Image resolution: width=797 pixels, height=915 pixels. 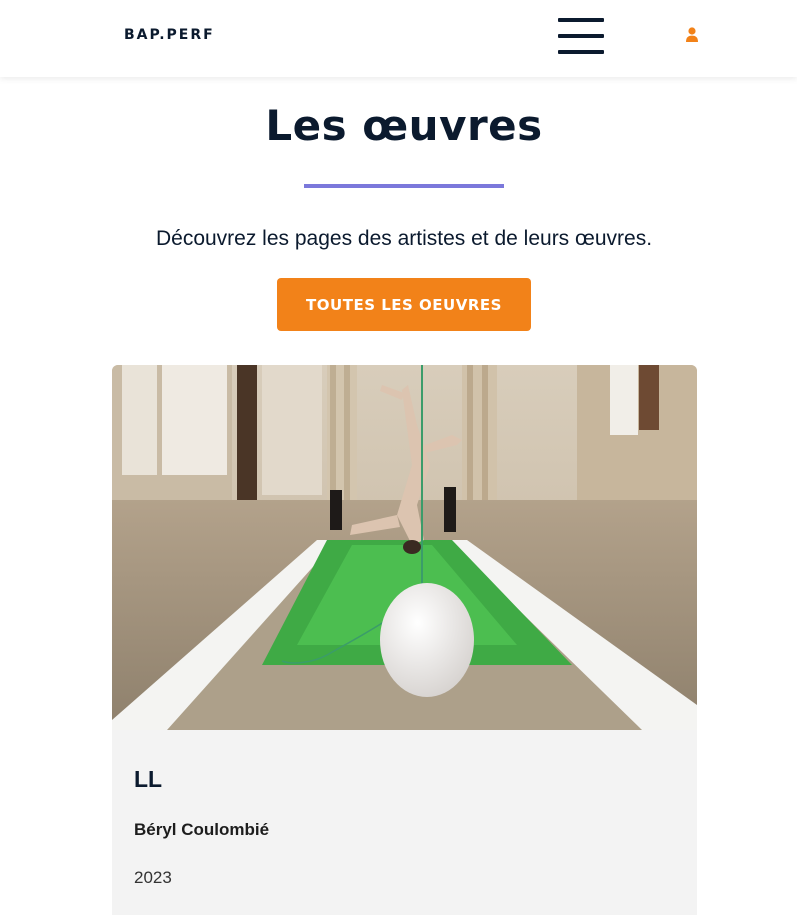 What do you see at coordinates (202, 829) in the screenshot?
I see `artwork-artist: Béryl Coulombié` at bounding box center [202, 829].